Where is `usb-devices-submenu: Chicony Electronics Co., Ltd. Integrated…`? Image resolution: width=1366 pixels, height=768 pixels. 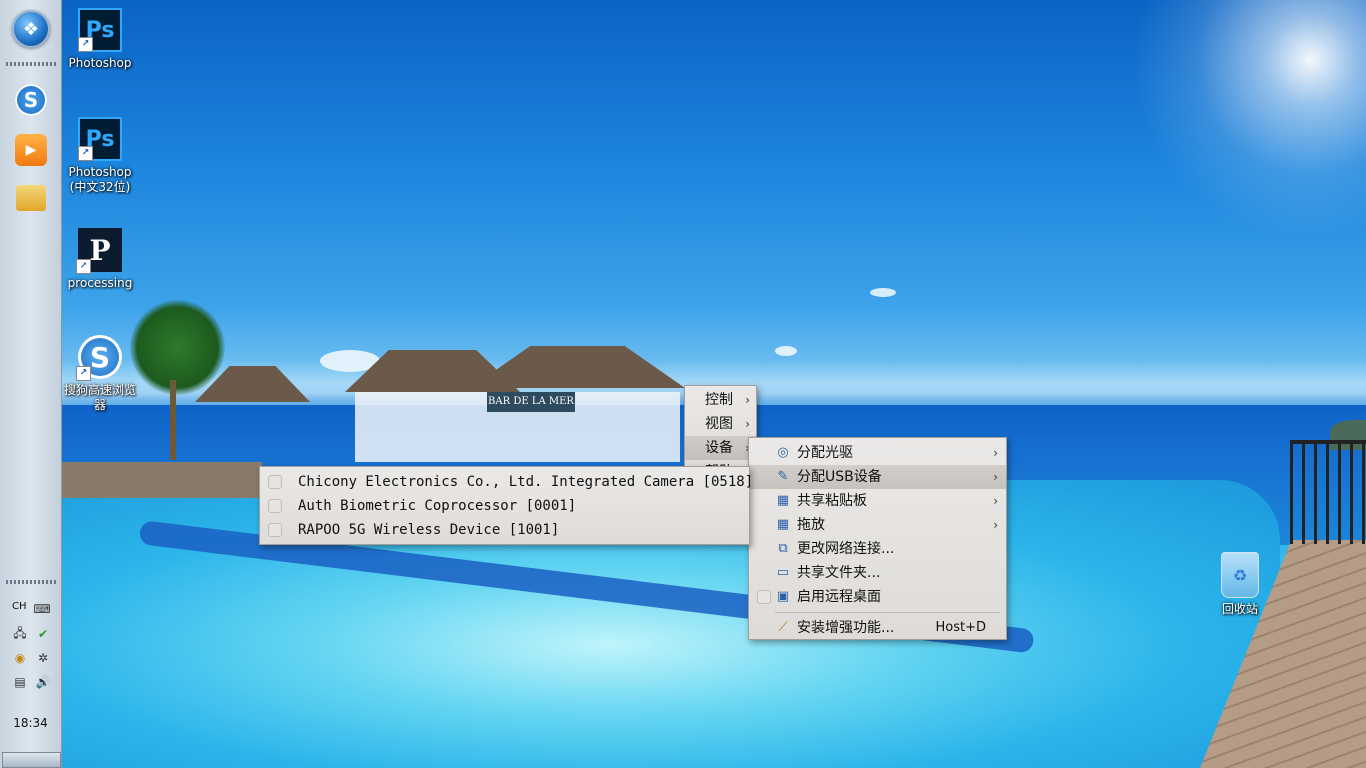
usb-devices-submenu: Chicony Electronics Co., Ltd. Integrated… is located at coordinates (506, 505).